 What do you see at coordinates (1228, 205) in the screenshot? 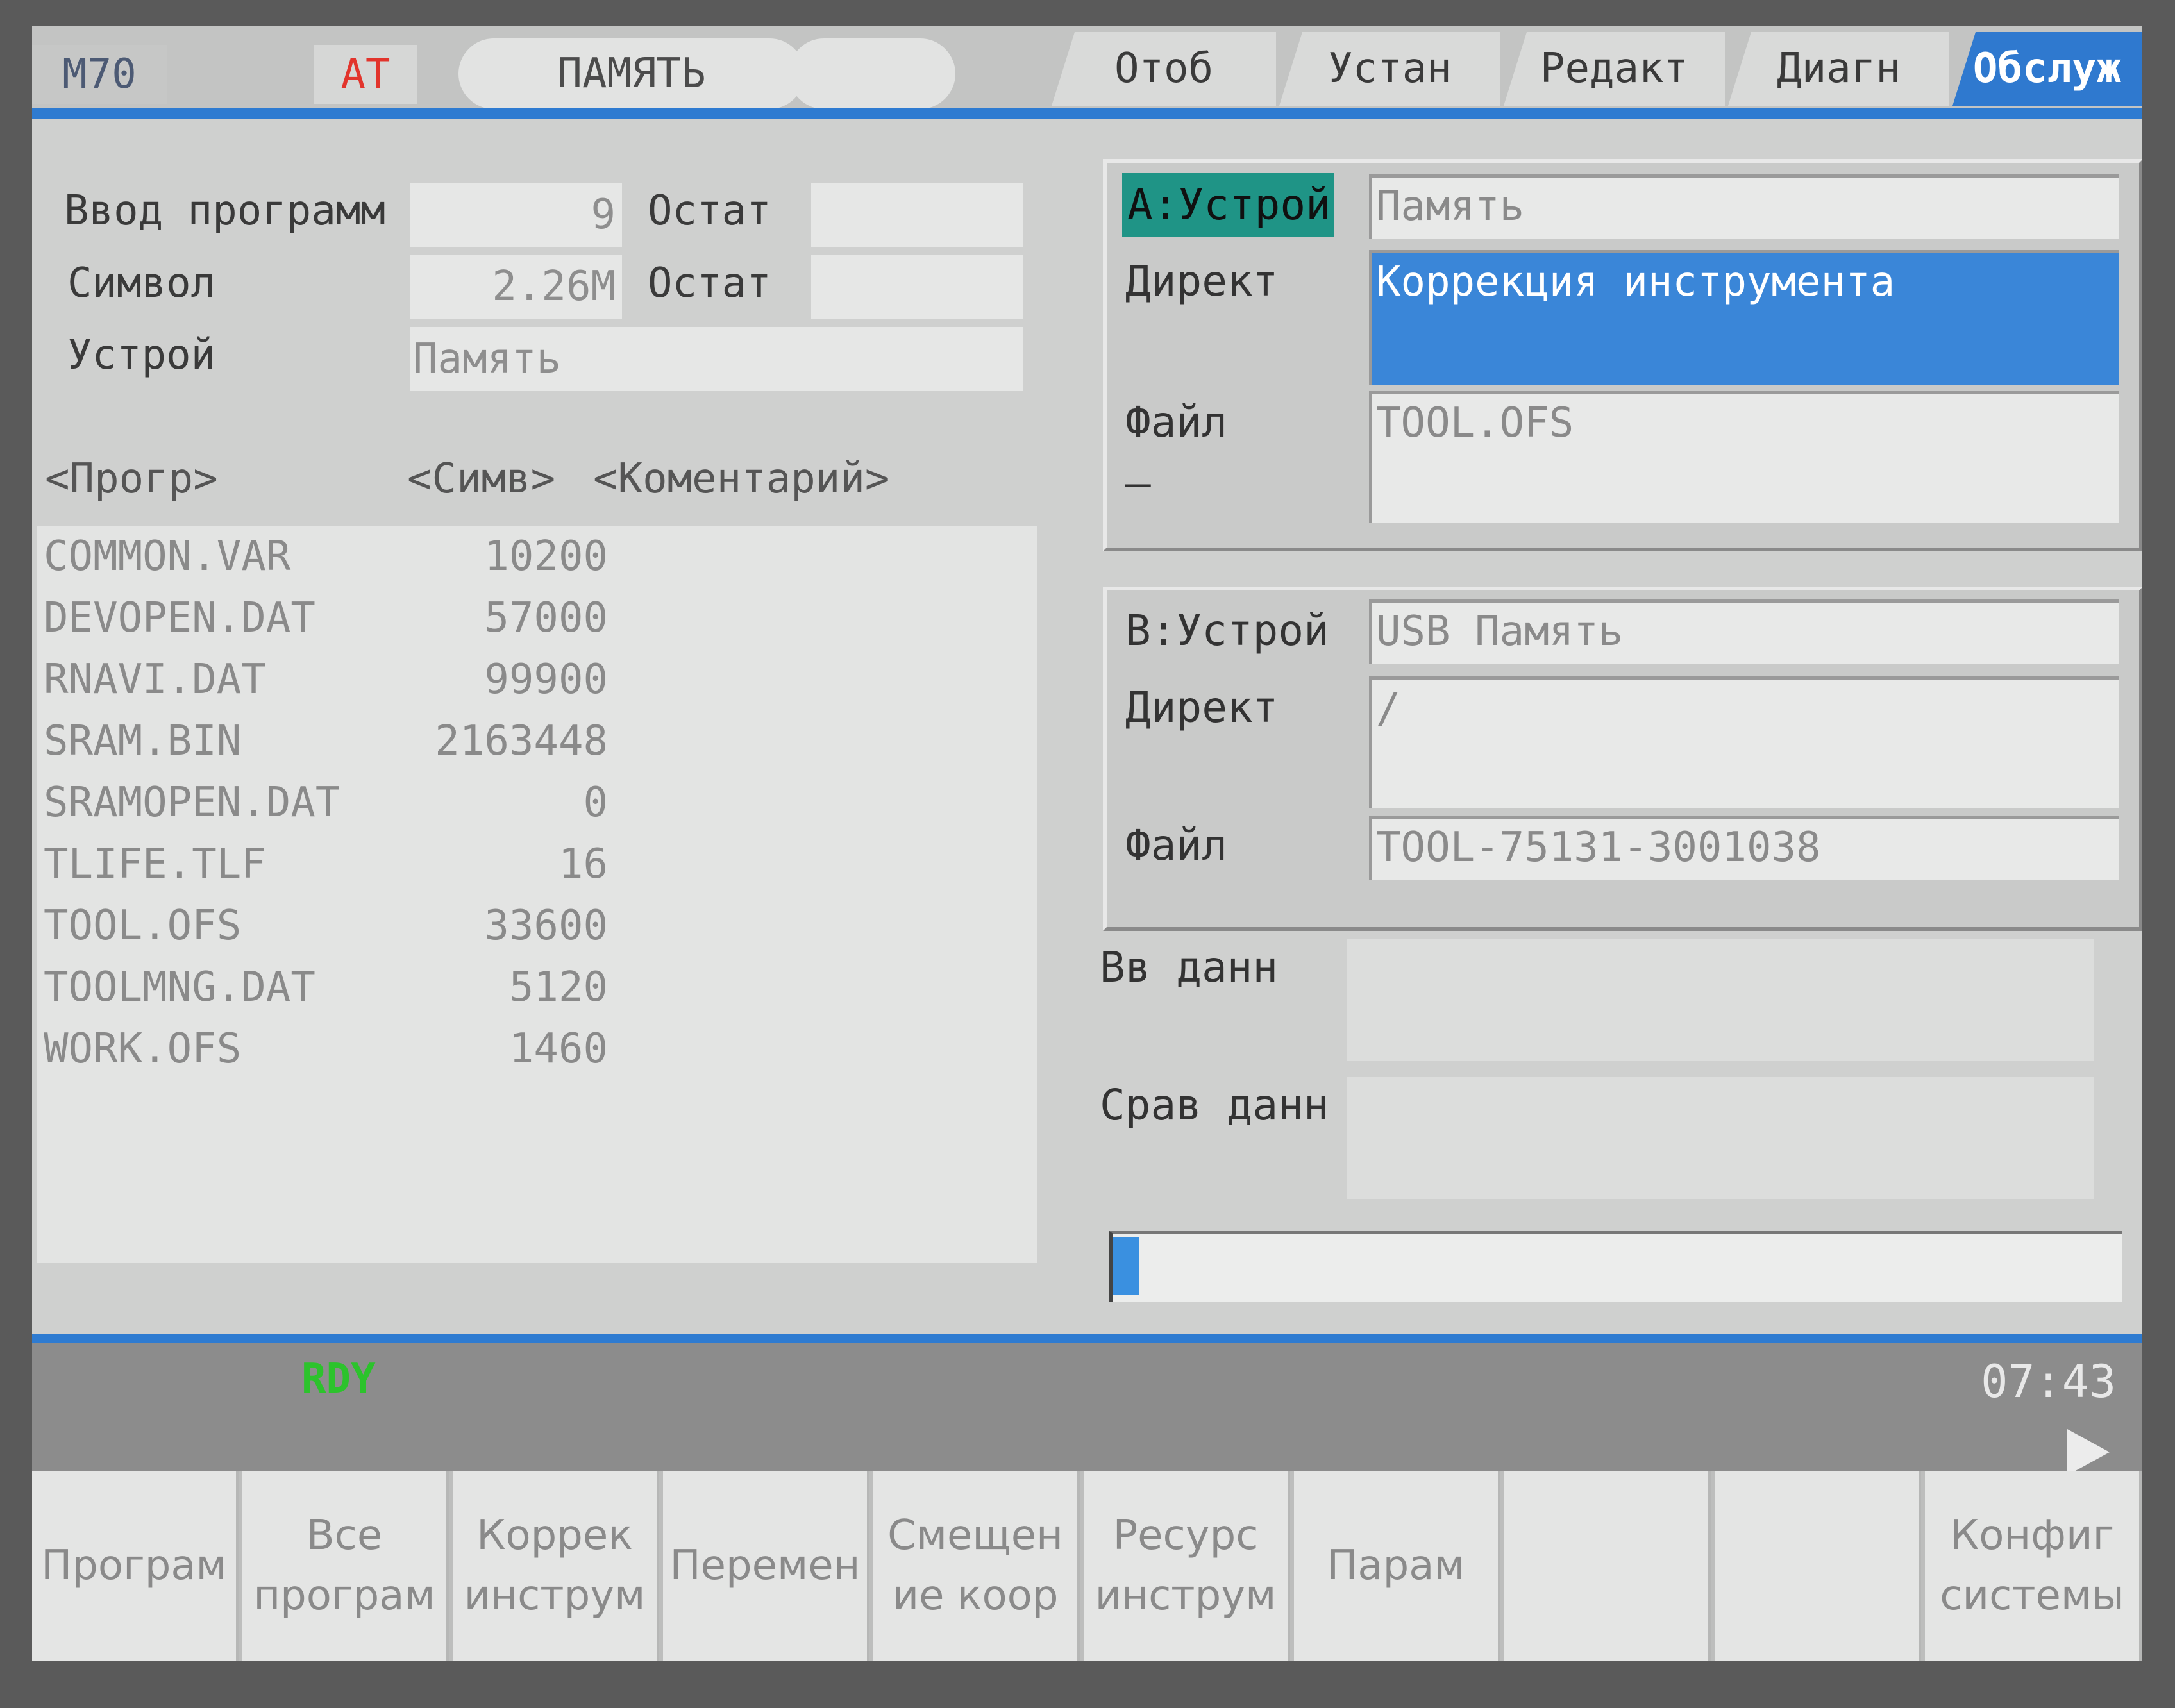
I see `device-a-label: А:Устрой` at bounding box center [1228, 205].